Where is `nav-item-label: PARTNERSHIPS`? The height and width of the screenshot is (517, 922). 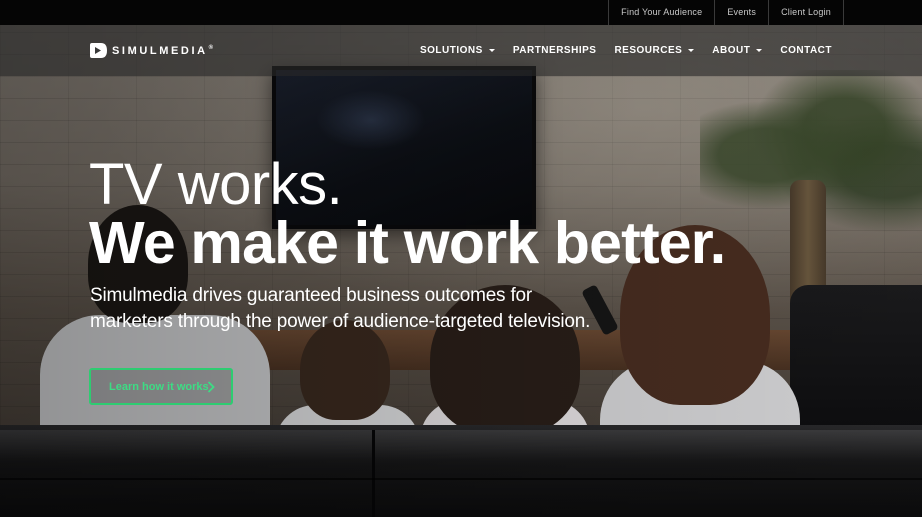
nav-item-label: PARTNERSHIPS is located at coordinates (554, 50).